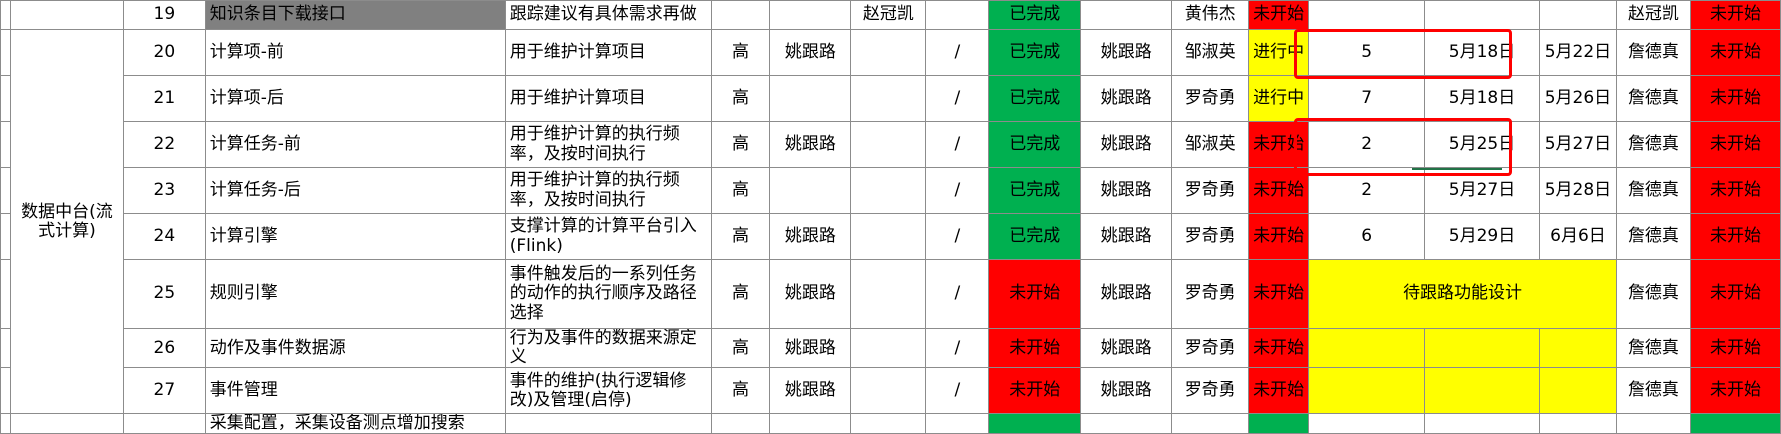  I want to click on item-name: 计算项-后, so click(355, 98).